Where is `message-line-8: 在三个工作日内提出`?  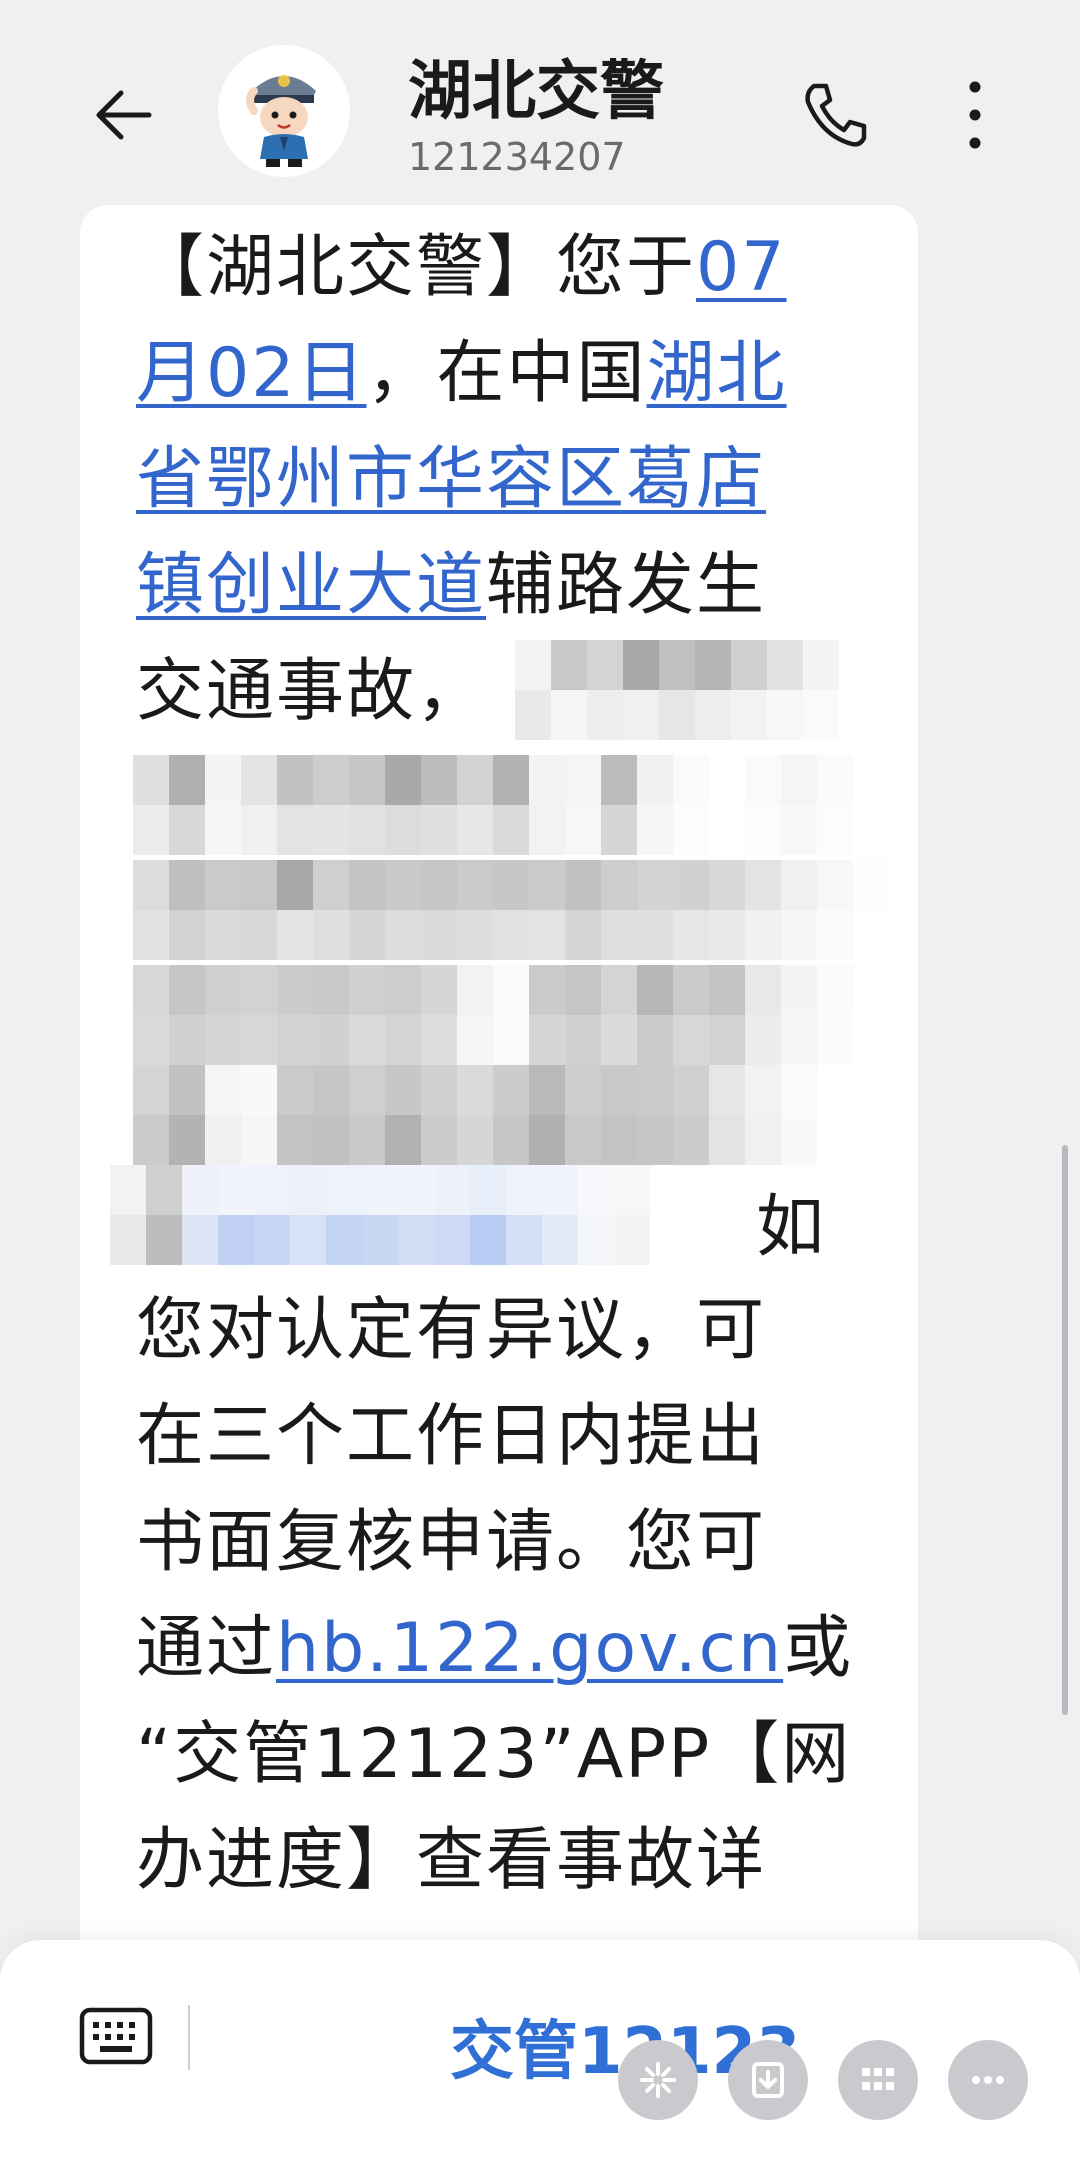
message-line-8: 在三个工作日内提出 is located at coordinates (451, 1436).